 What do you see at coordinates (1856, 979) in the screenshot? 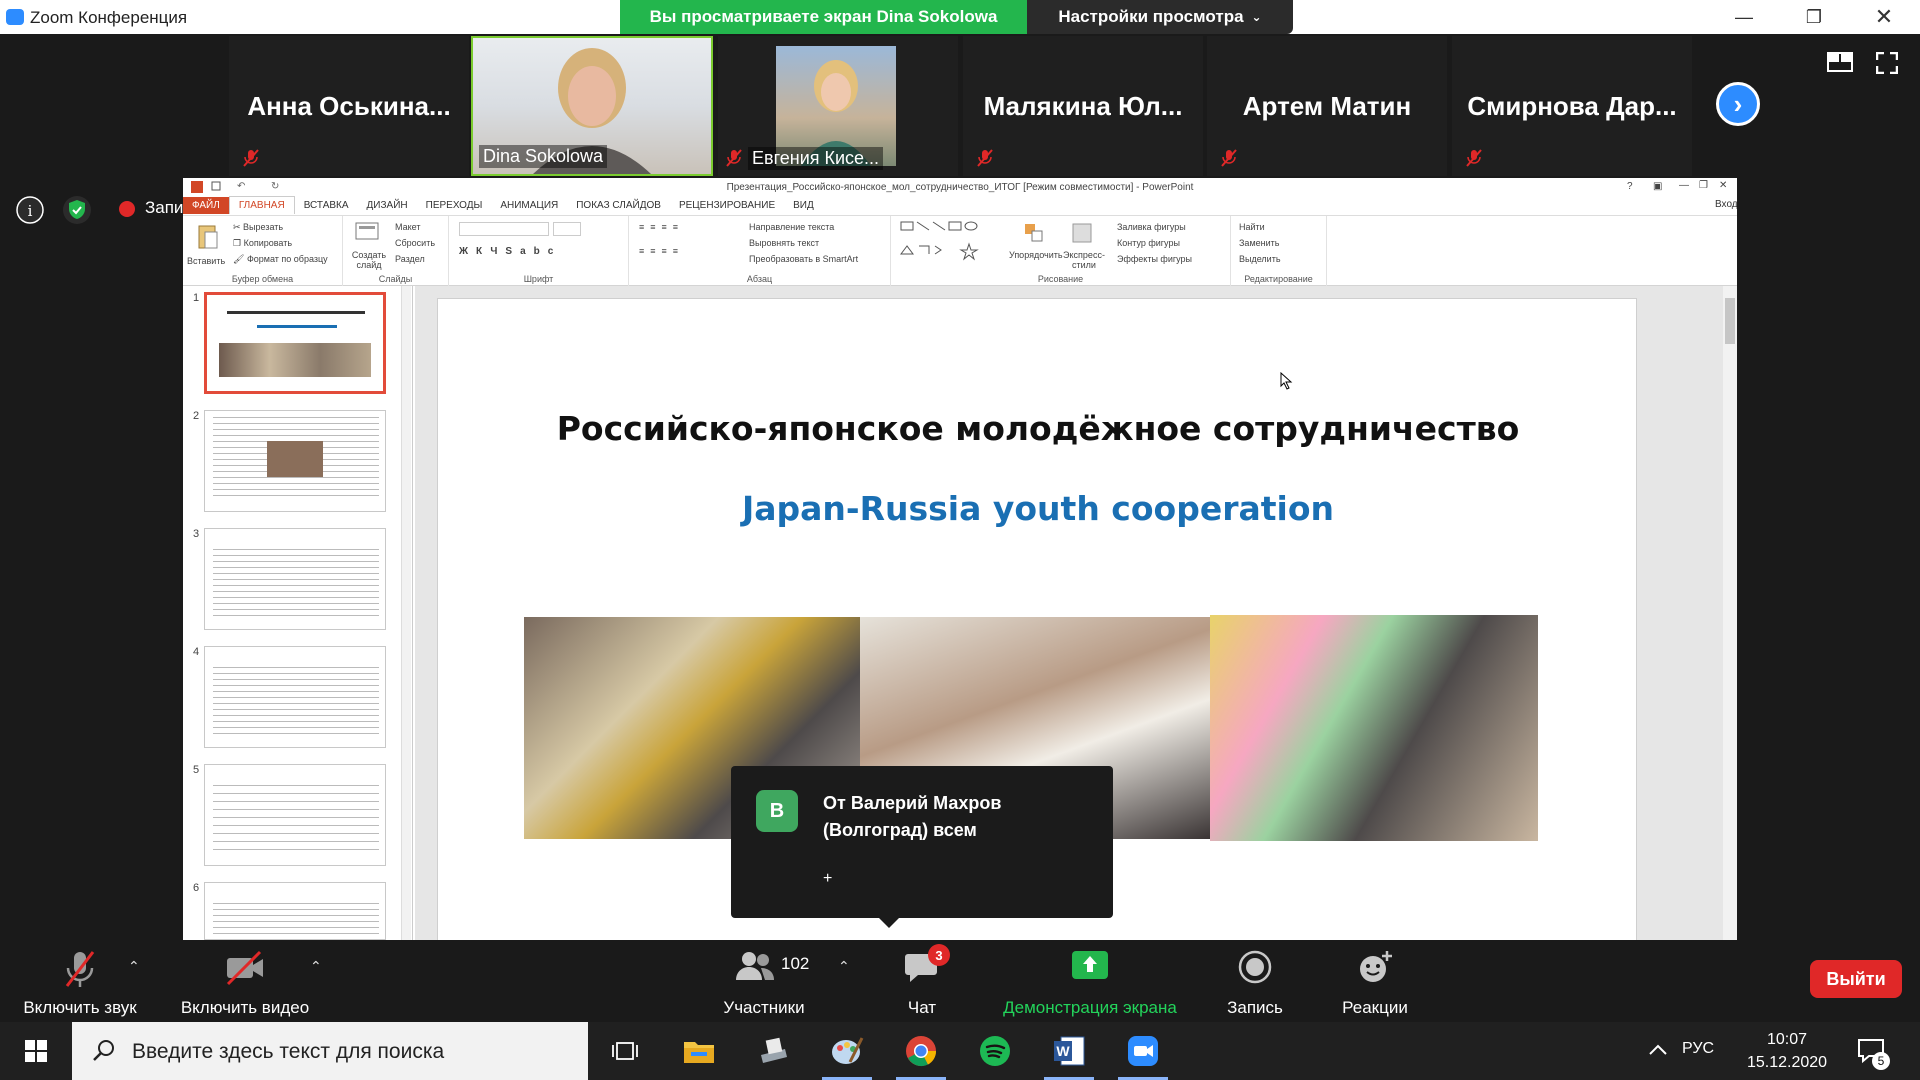
I see `leave-button: Выйти` at bounding box center [1856, 979].